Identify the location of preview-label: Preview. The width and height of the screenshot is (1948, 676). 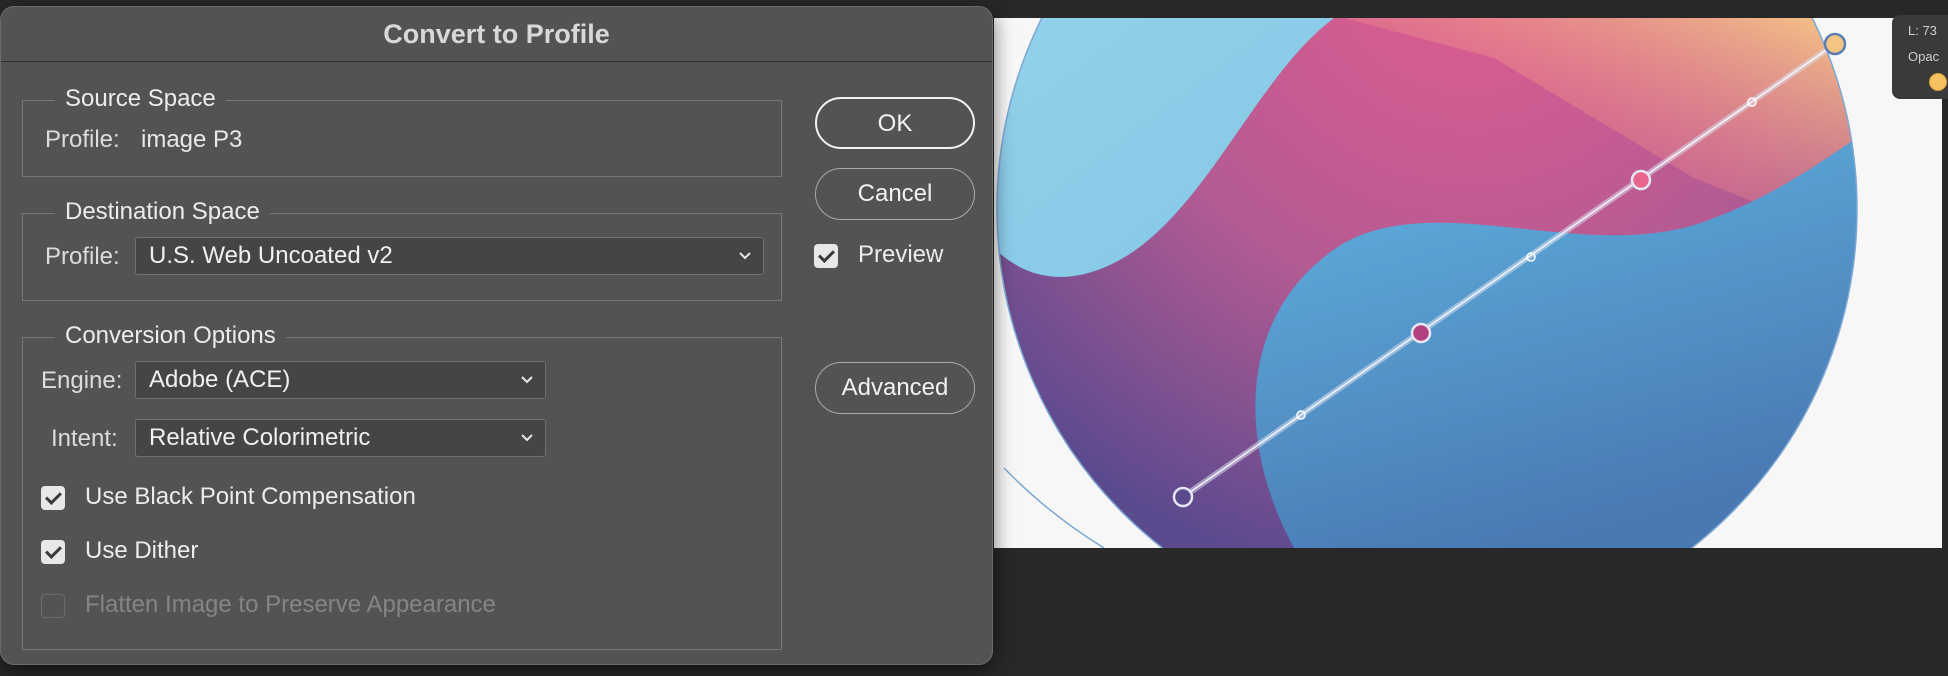
(900, 255).